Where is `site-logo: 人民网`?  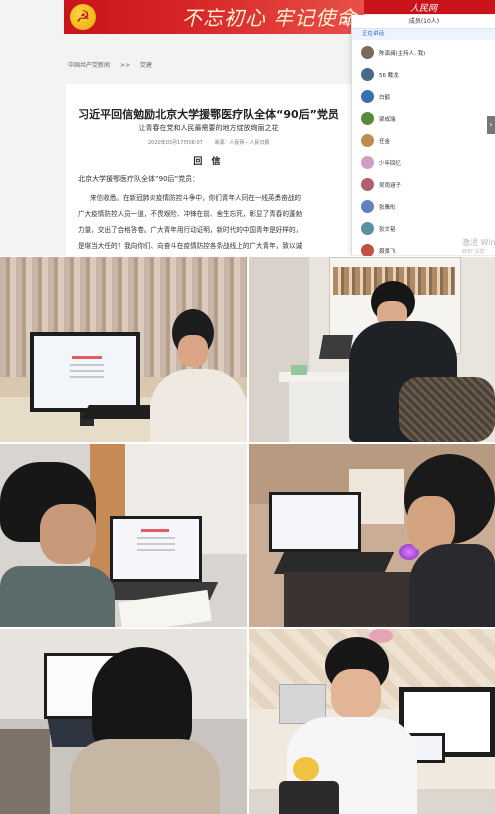 site-logo: 人民网 is located at coordinates (423, 7).